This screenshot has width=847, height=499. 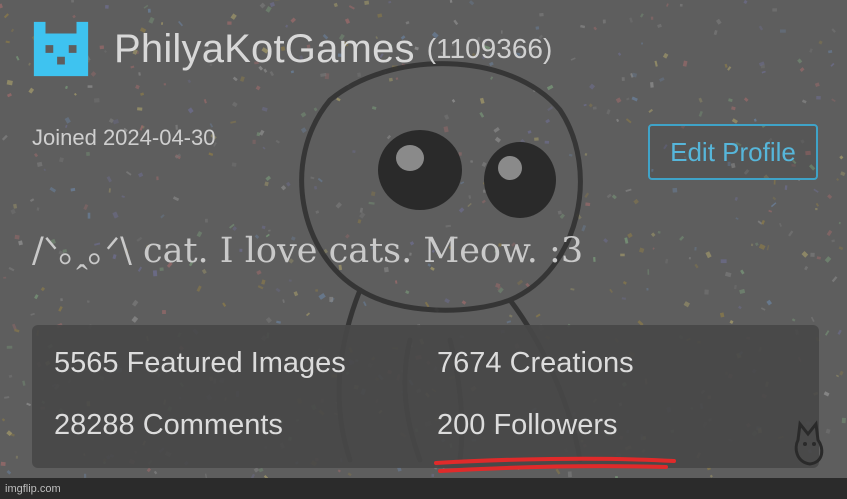 What do you see at coordinates (33, 489) in the screenshot?
I see `watermark: imgflip.com` at bounding box center [33, 489].